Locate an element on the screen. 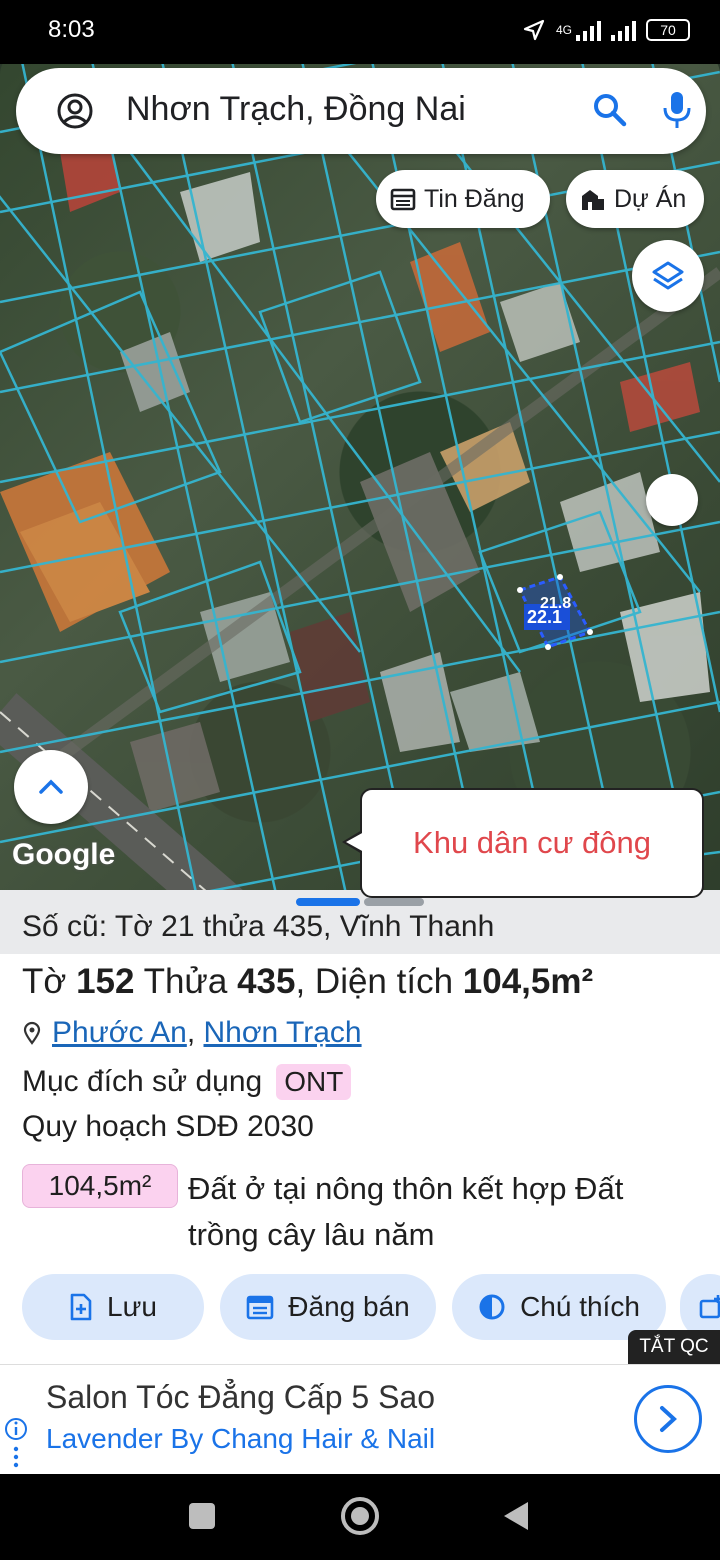  status-bar: 8:03 4G 70 is located at coordinates (360, 32).